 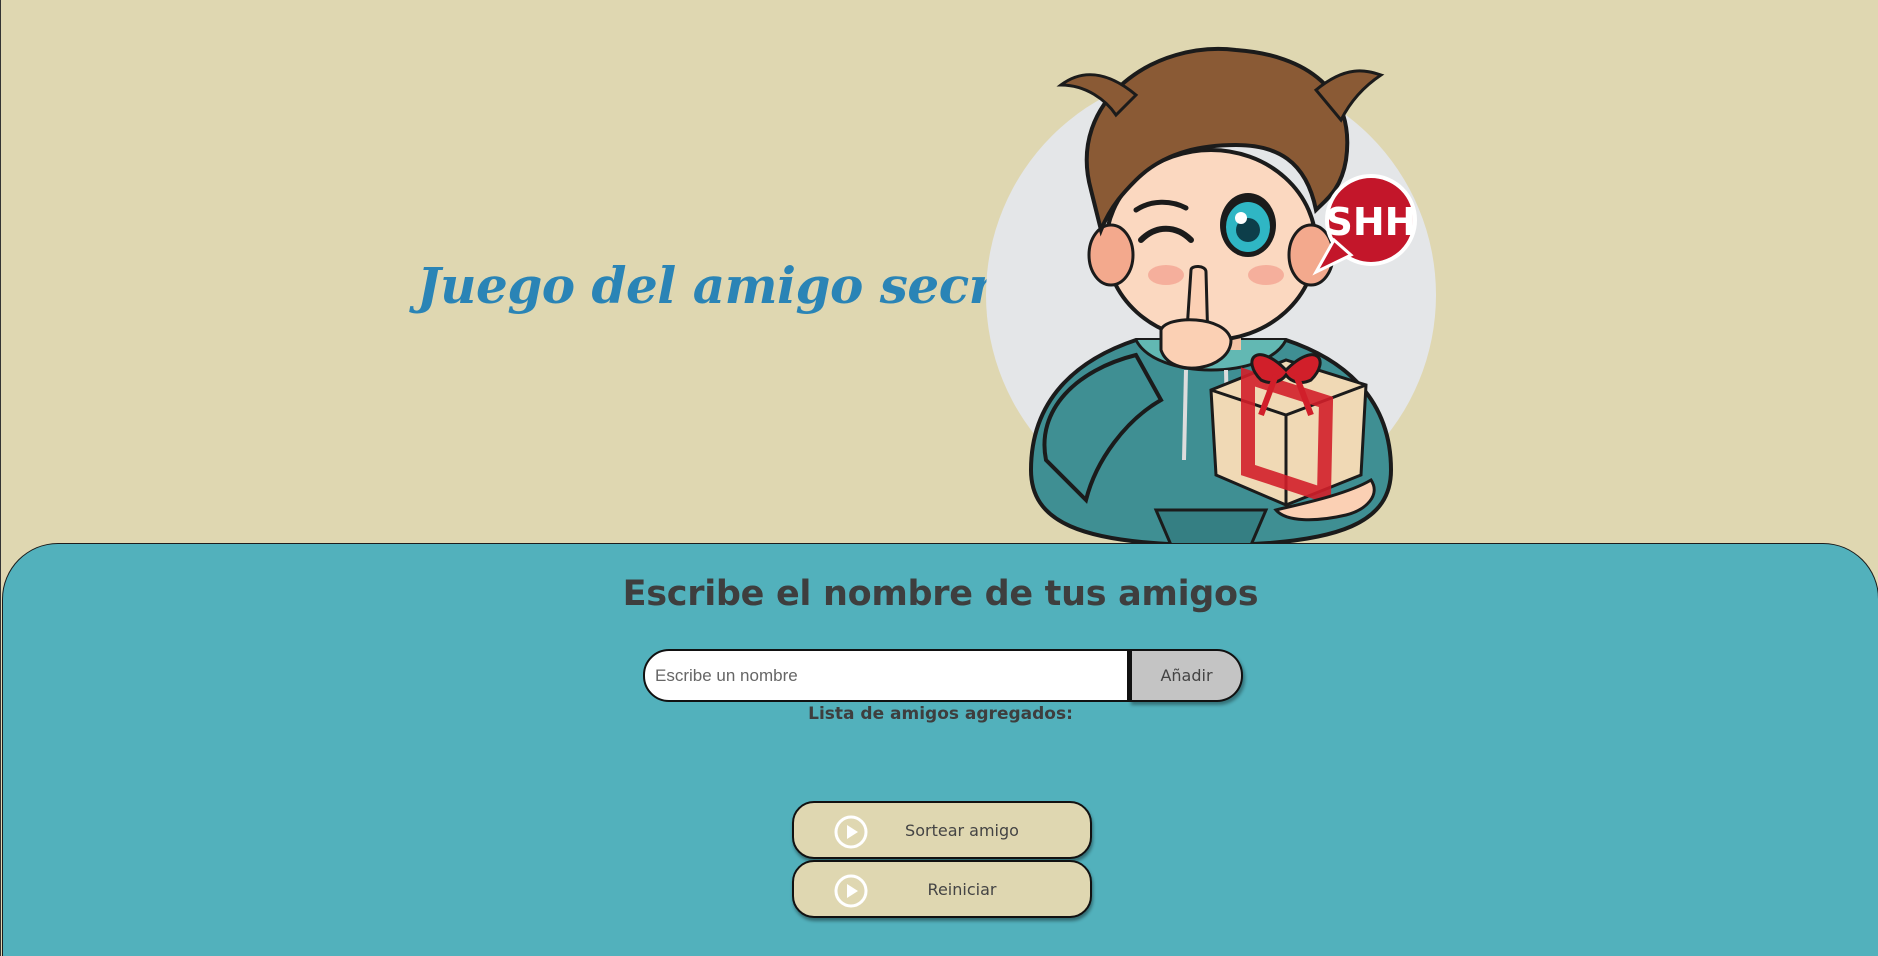 What do you see at coordinates (943, 767) in the screenshot?
I see `friend-list` at bounding box center [943, 767].